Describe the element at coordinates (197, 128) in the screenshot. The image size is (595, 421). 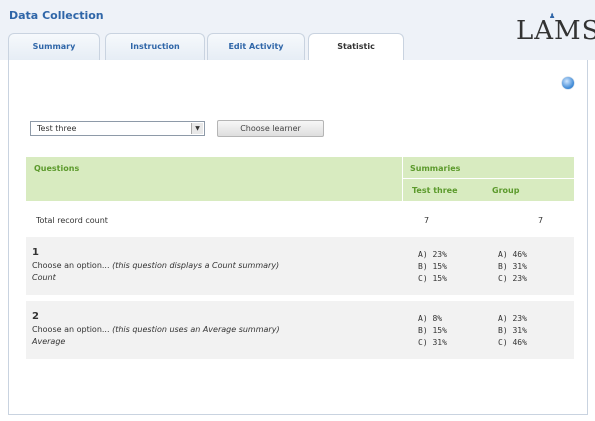
I see `chevron-down-icon: ▼` at that location.